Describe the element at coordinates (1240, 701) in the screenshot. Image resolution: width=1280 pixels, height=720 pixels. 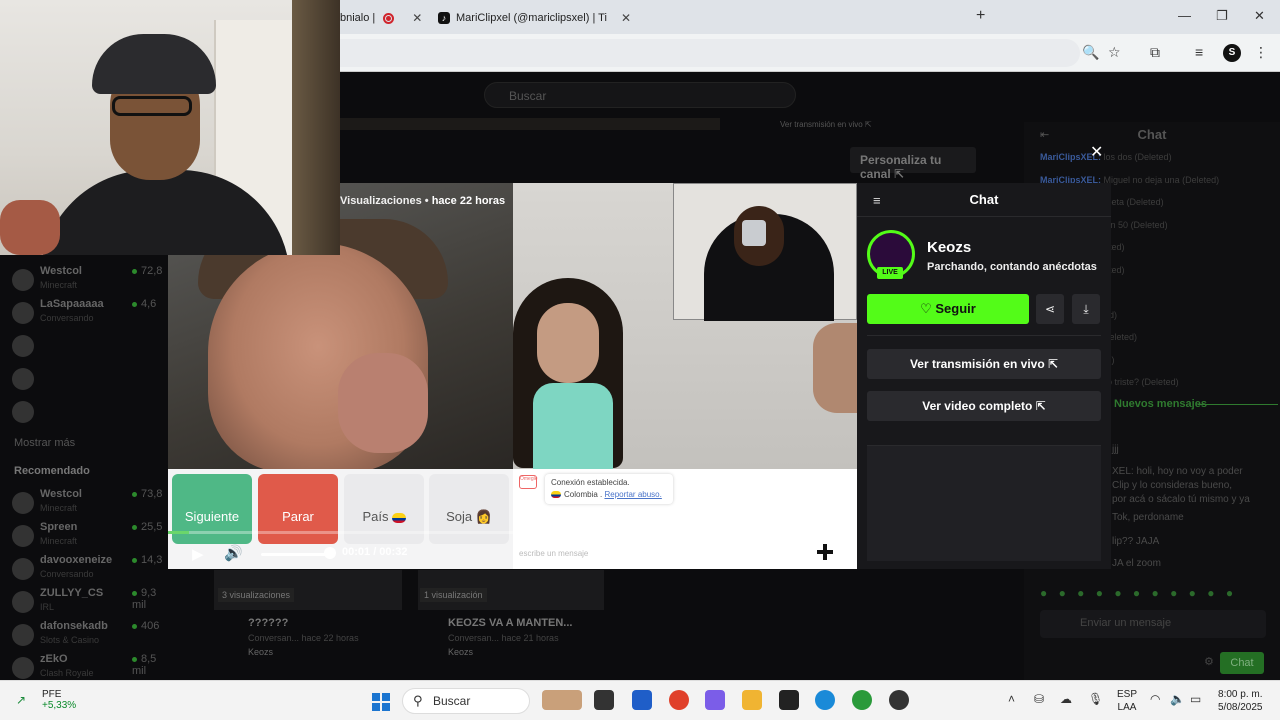
I see `clock: 8:00 p. m. 5/08/2025` at that location.